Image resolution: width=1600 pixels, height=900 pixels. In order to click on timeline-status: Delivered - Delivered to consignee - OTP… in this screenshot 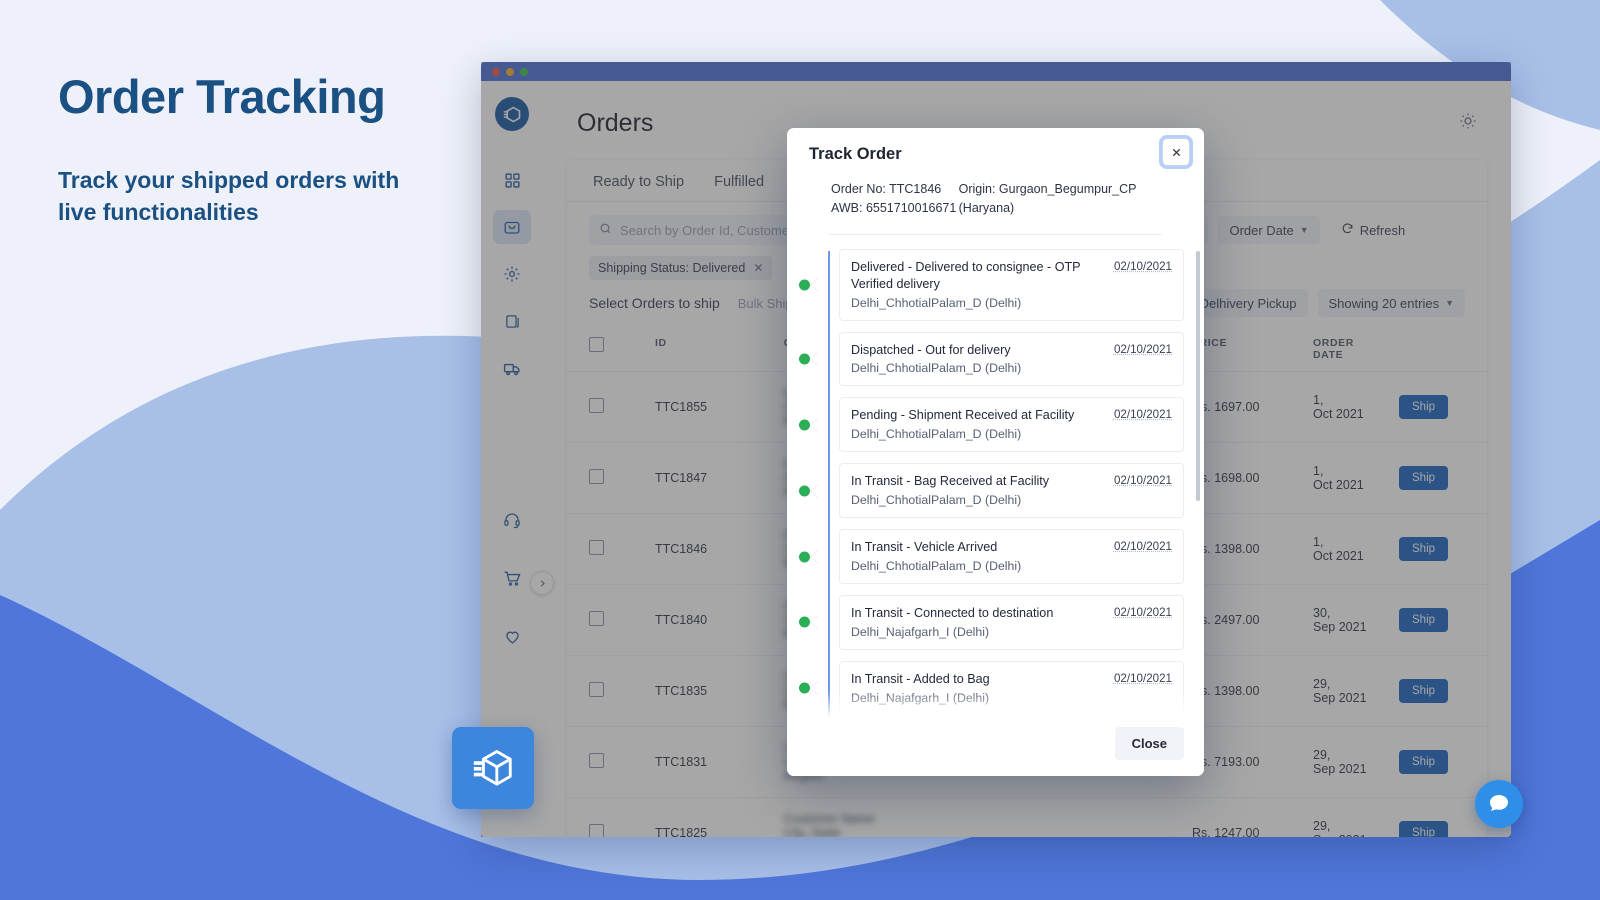, I will do `click(966, 275)`.